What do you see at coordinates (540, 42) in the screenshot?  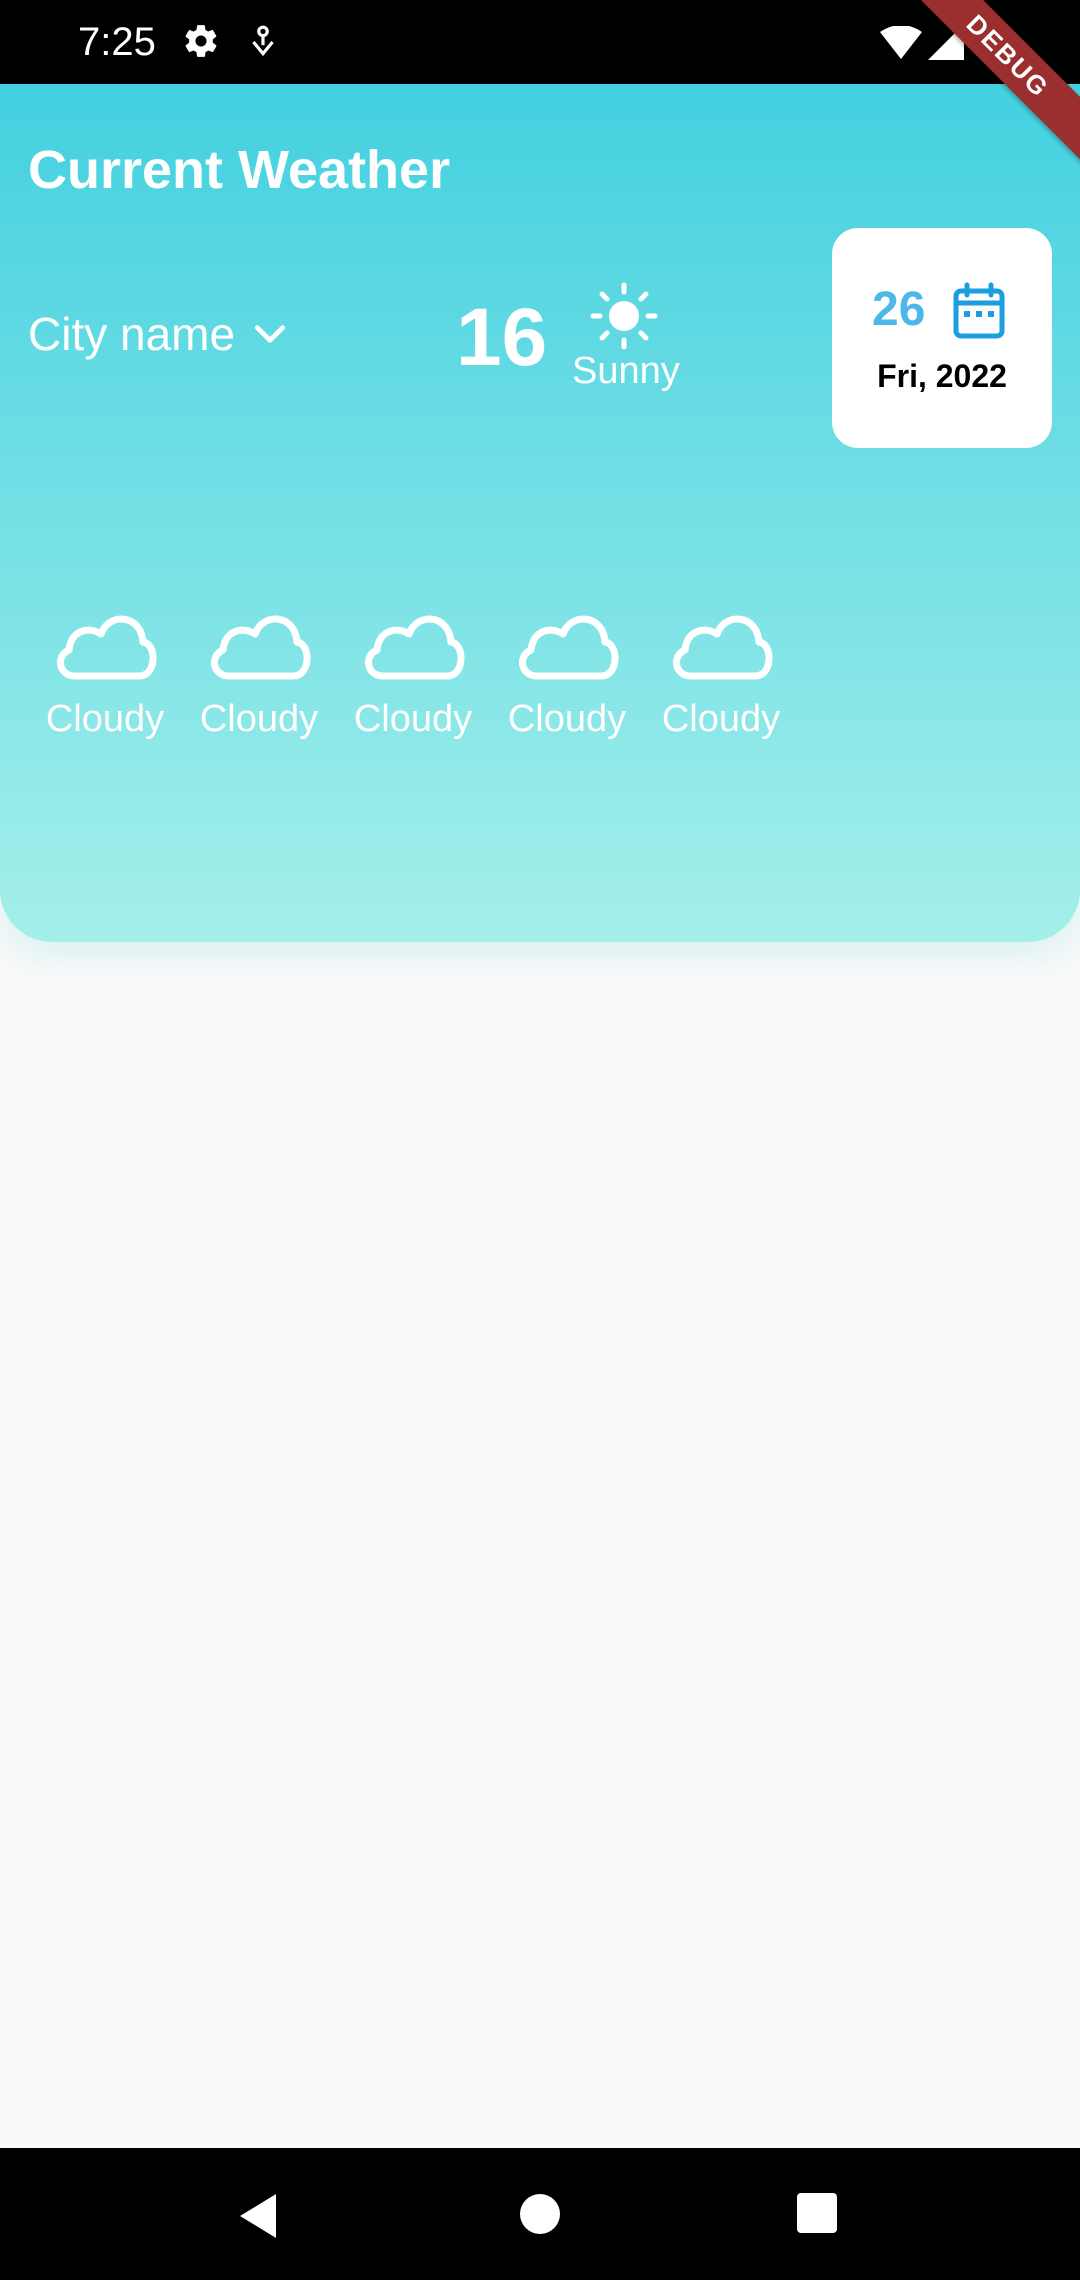 I see `status-bar: 7:25` at bounding box center [540, 42].